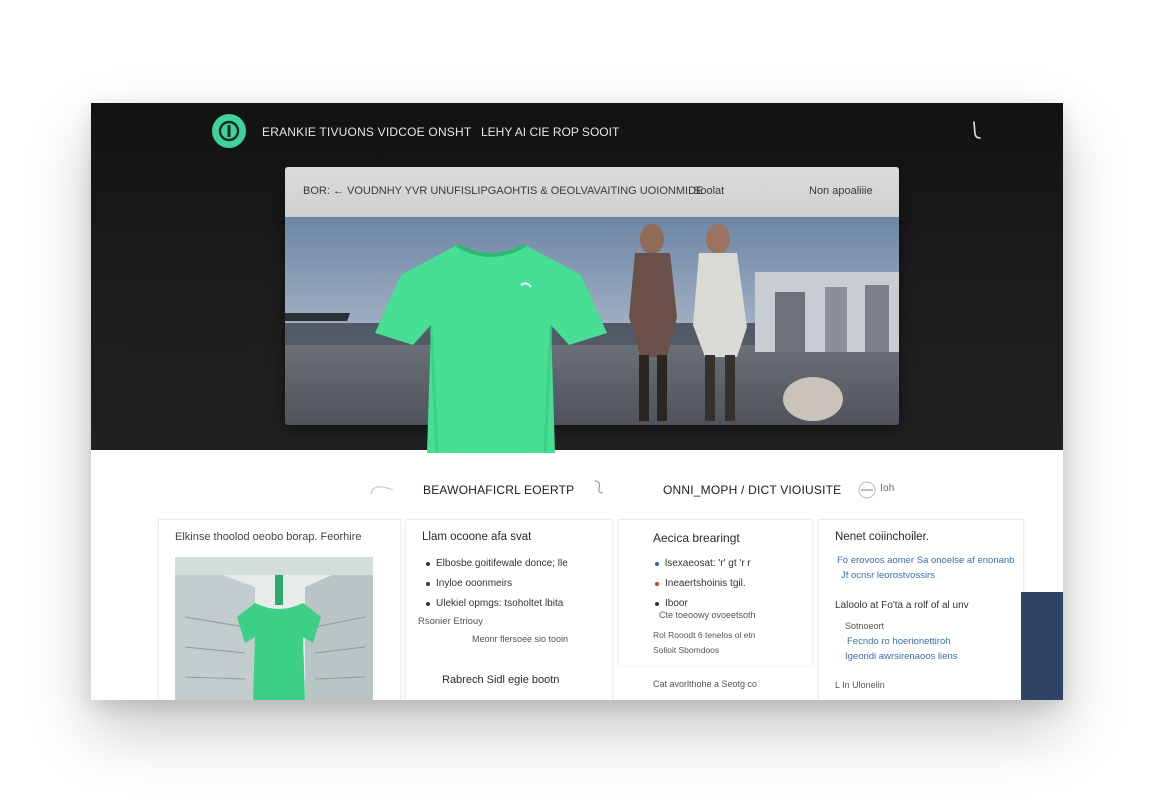 This screenshot has height=800, width=1152. Describe the element at coordinates (708, 191) in the screenshot. I see `panel-bar-tab: Soolat` at that location.